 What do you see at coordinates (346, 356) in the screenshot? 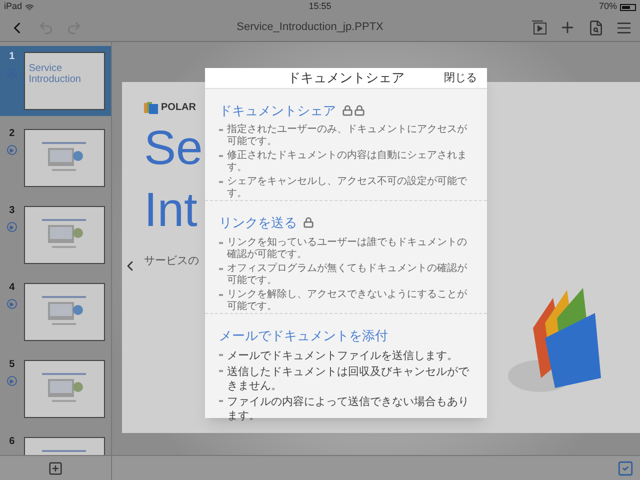
I see `option-description: メールでドキュメントファイルを送信します。` at bounding box center [346, 356].